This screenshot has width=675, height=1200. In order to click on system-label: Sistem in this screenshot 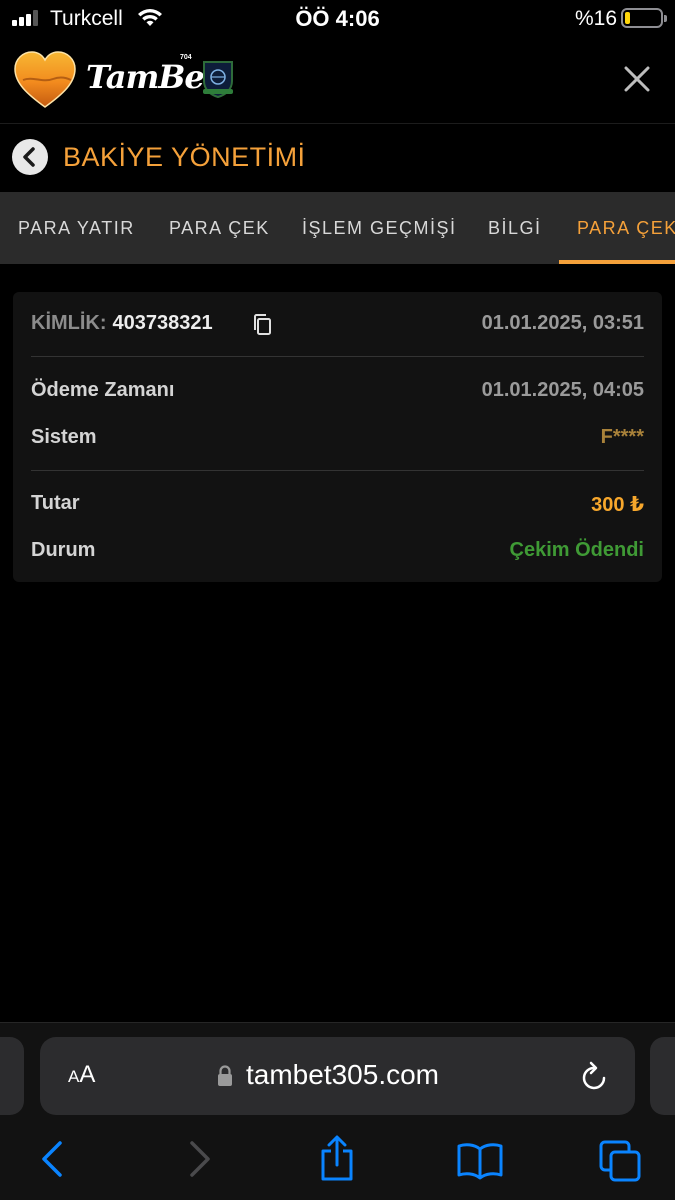, I will do `click(64, 437)`.